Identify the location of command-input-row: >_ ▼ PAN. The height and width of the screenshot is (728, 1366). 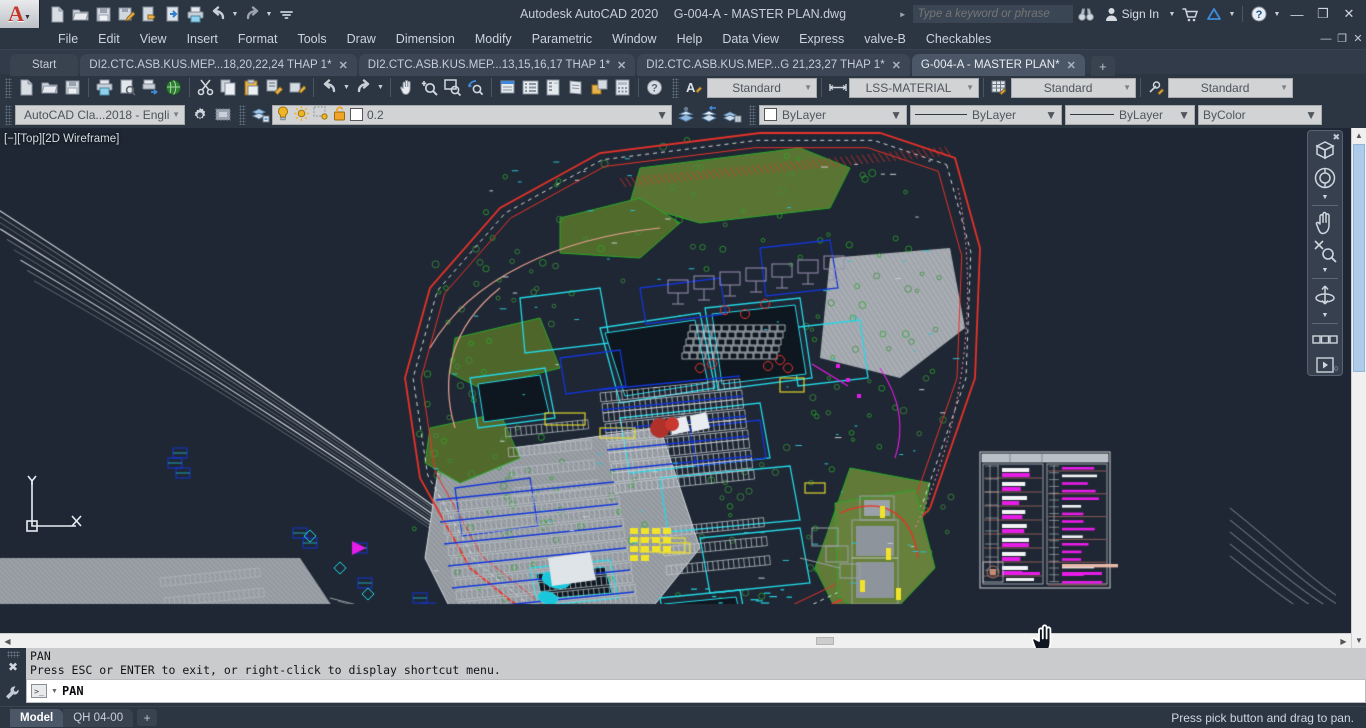
(696, 691).